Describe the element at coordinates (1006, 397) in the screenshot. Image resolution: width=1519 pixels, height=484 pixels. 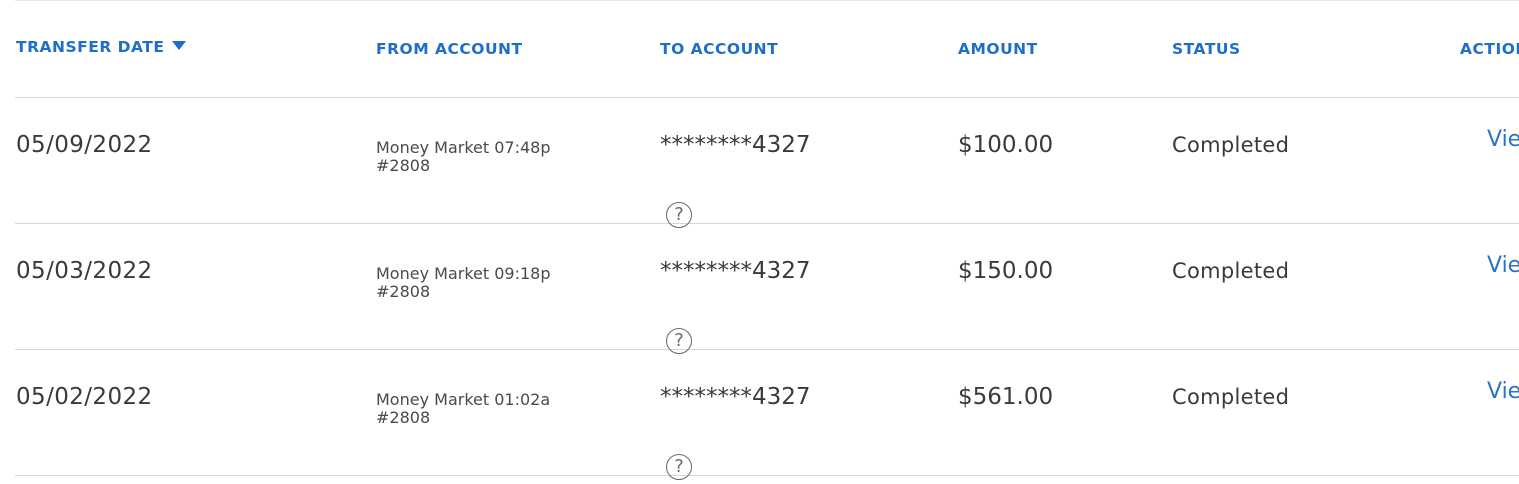
I see `transfer-amount: $561.00` at that location.